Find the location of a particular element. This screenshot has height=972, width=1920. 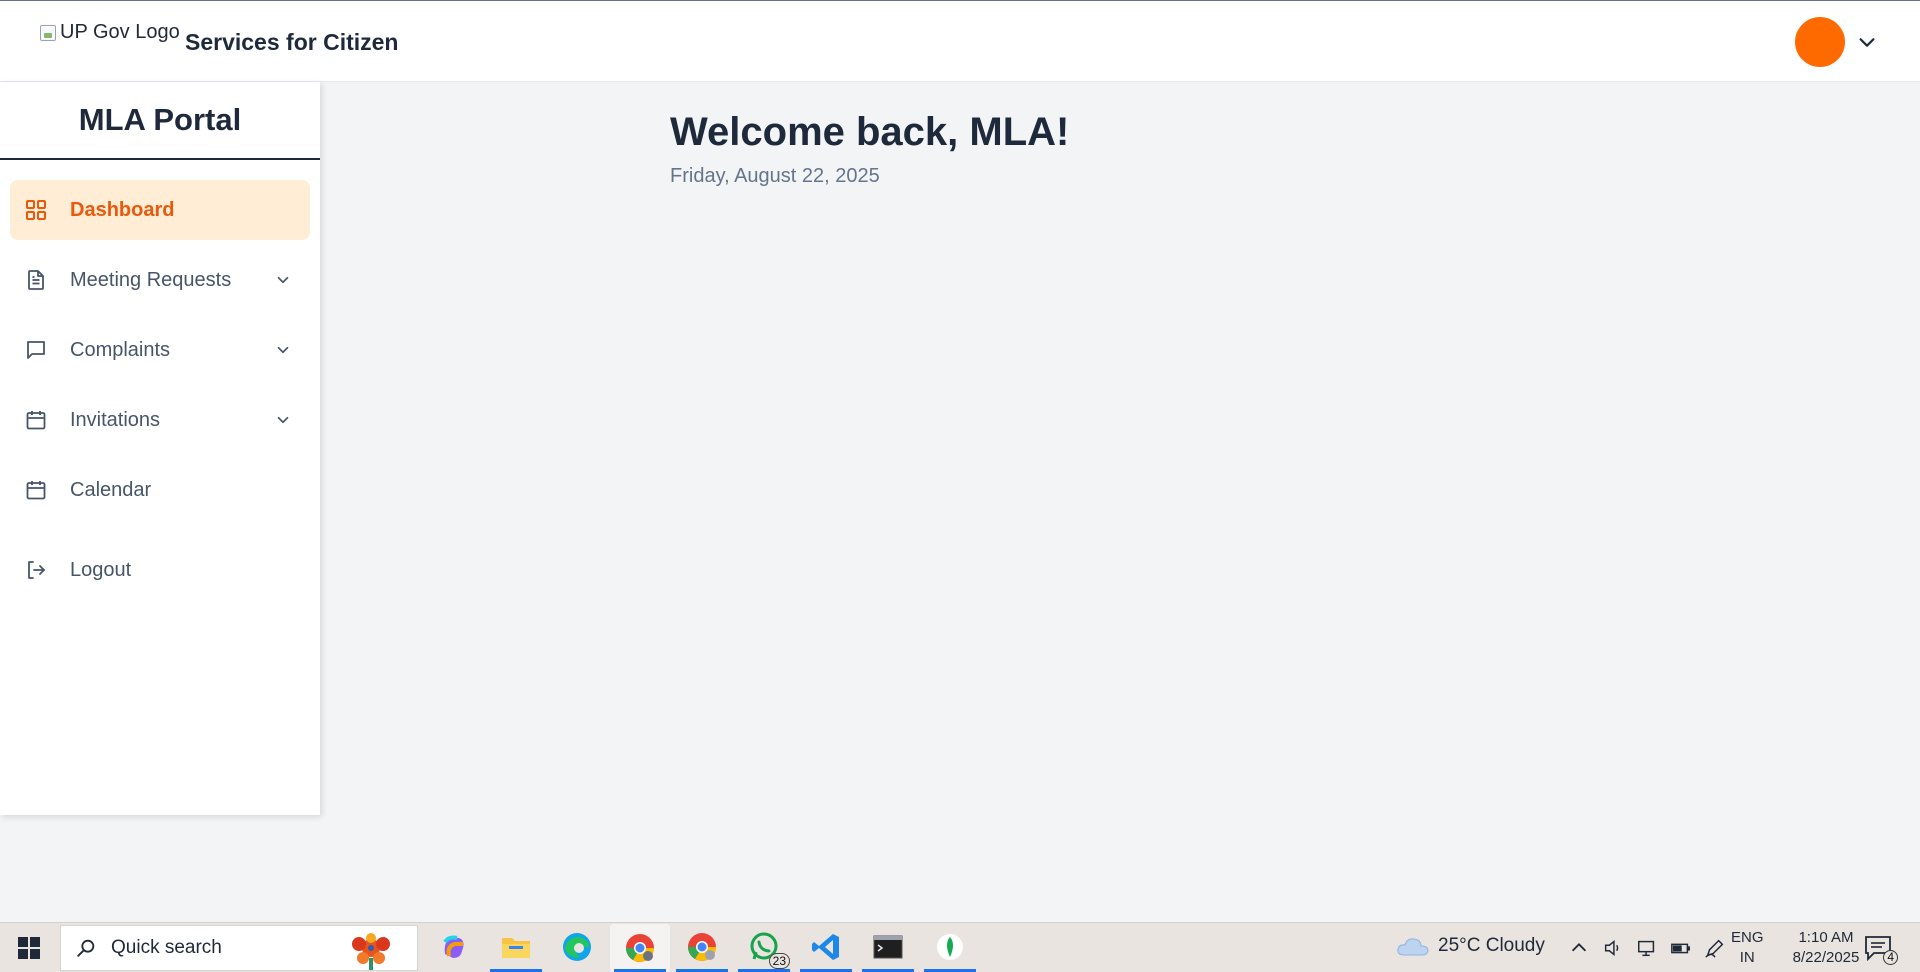

language-indicator: ENG IN is located at coordinates (1747, 948).